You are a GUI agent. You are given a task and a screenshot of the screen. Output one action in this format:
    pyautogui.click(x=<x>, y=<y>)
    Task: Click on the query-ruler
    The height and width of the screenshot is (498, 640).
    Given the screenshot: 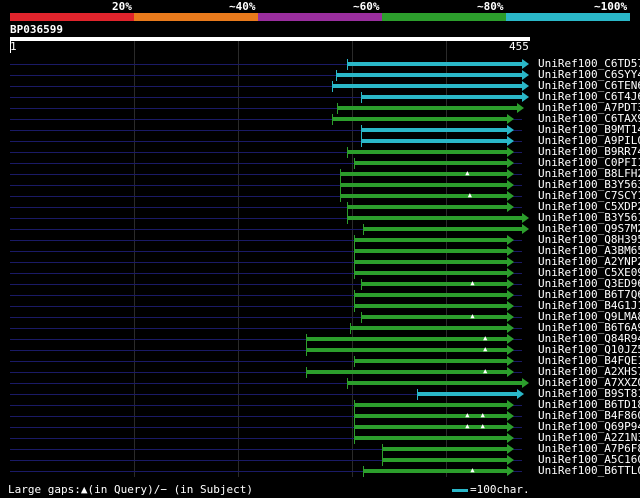 What is the action you would take?
    pyautogui.click(x=270, y=39)
    